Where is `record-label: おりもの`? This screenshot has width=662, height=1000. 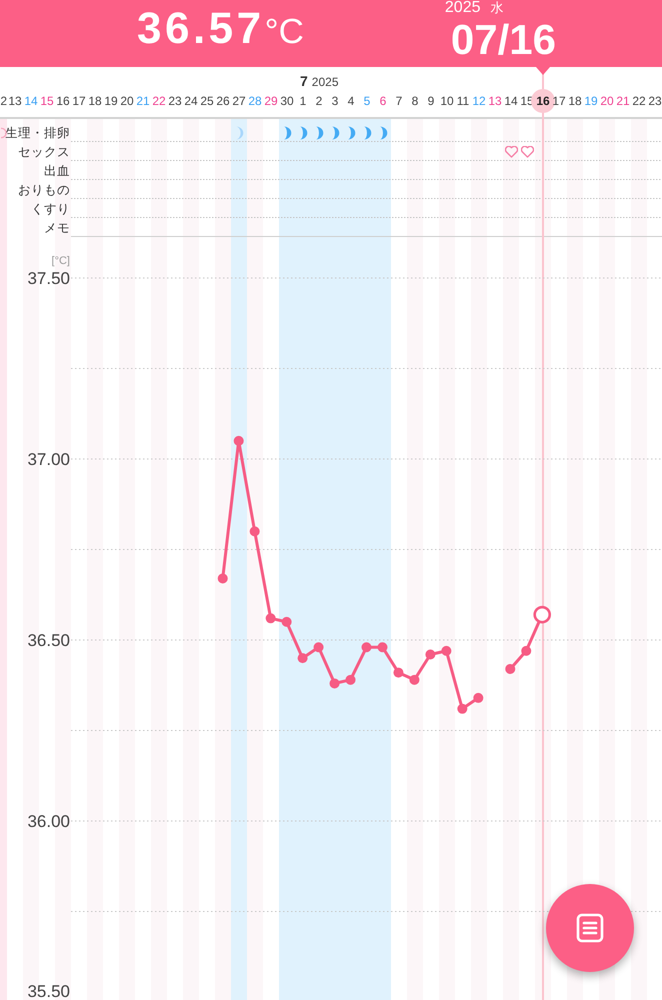 record-label: おりもの is located at coordinates (44, 190).